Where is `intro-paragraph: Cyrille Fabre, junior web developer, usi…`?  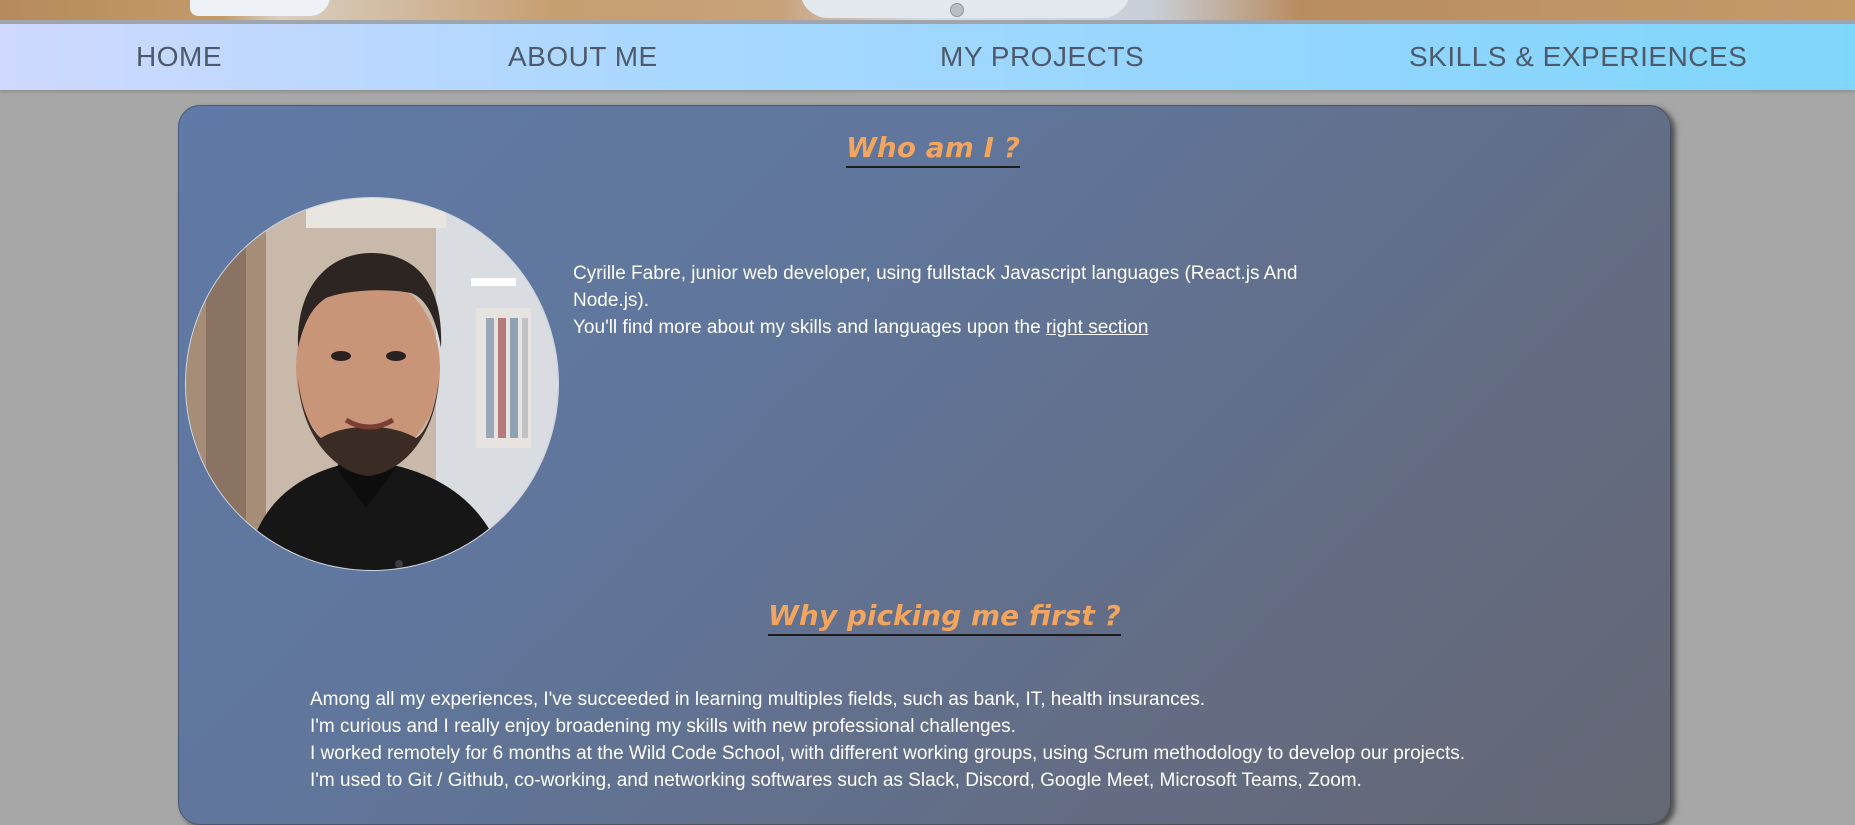
intro-paragraph: Cyrille Fabre, junior web developer, usi… is located at coordinates (935, 300).